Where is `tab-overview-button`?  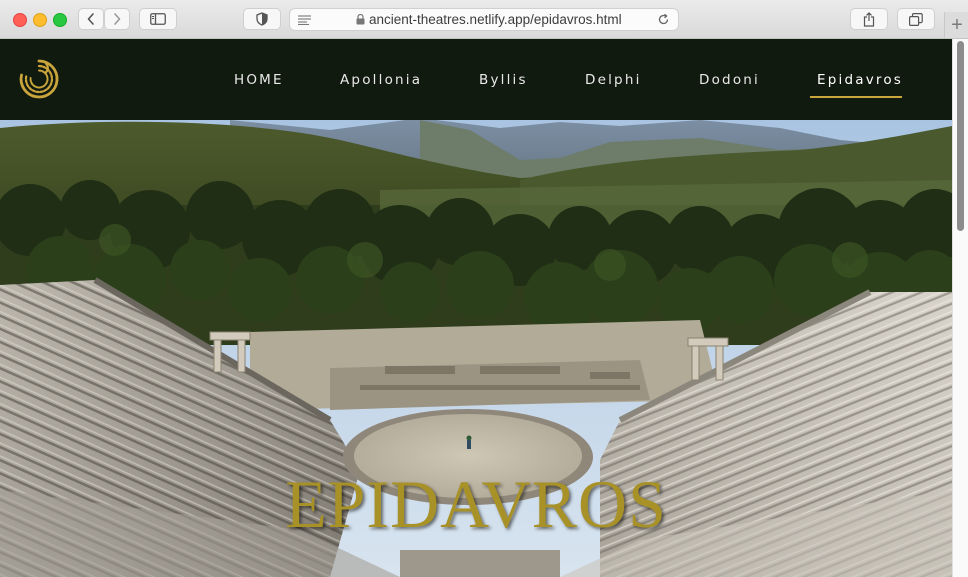
tab-overview-button is located at coordinates (916, 19).